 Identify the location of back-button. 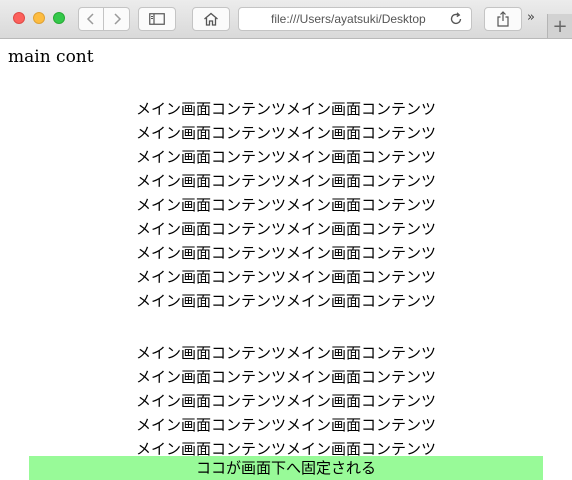
(91, 19).